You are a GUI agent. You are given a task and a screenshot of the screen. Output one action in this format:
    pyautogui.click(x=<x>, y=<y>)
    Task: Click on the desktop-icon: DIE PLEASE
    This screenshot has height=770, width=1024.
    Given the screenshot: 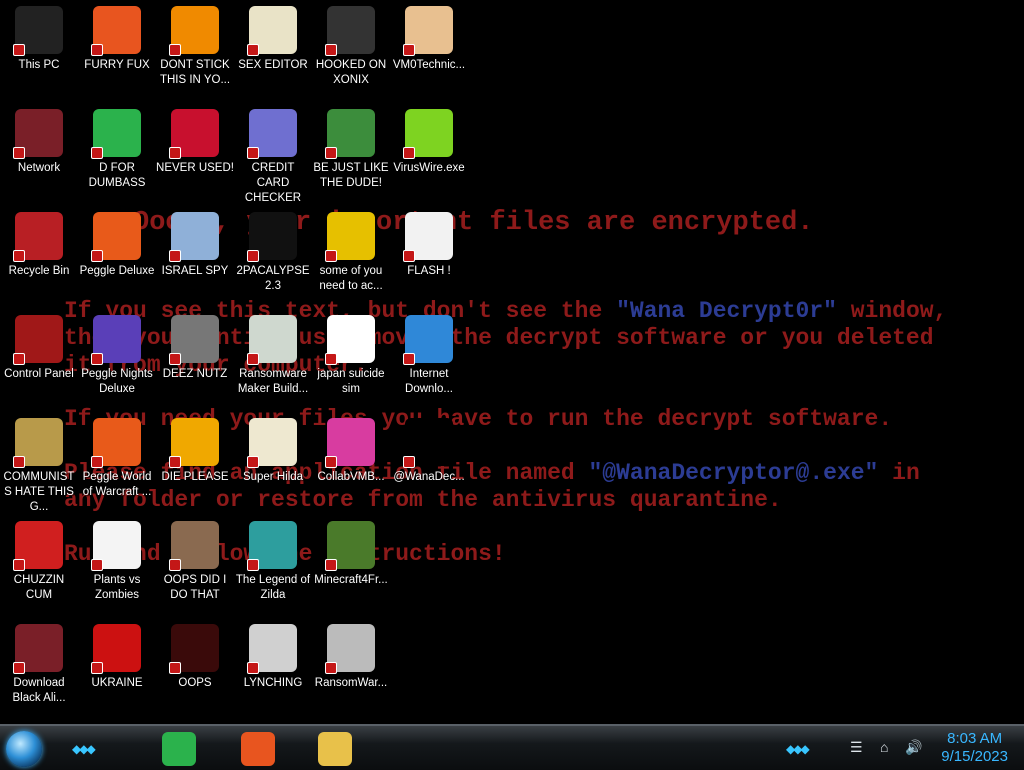 What is the action you would take?
    pyautogui.click(x=195, y=460)
    